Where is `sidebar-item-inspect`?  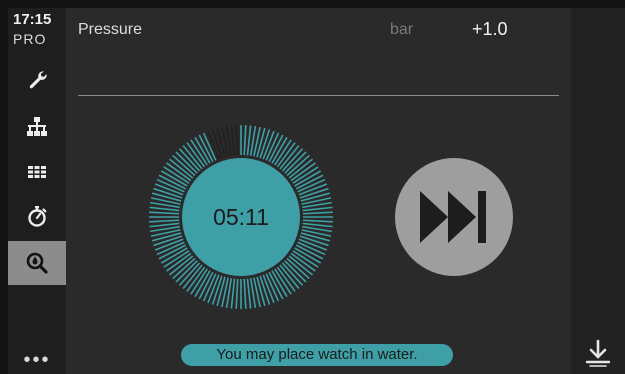
sidebar-item-inspect is located at coordinates (37, 263).